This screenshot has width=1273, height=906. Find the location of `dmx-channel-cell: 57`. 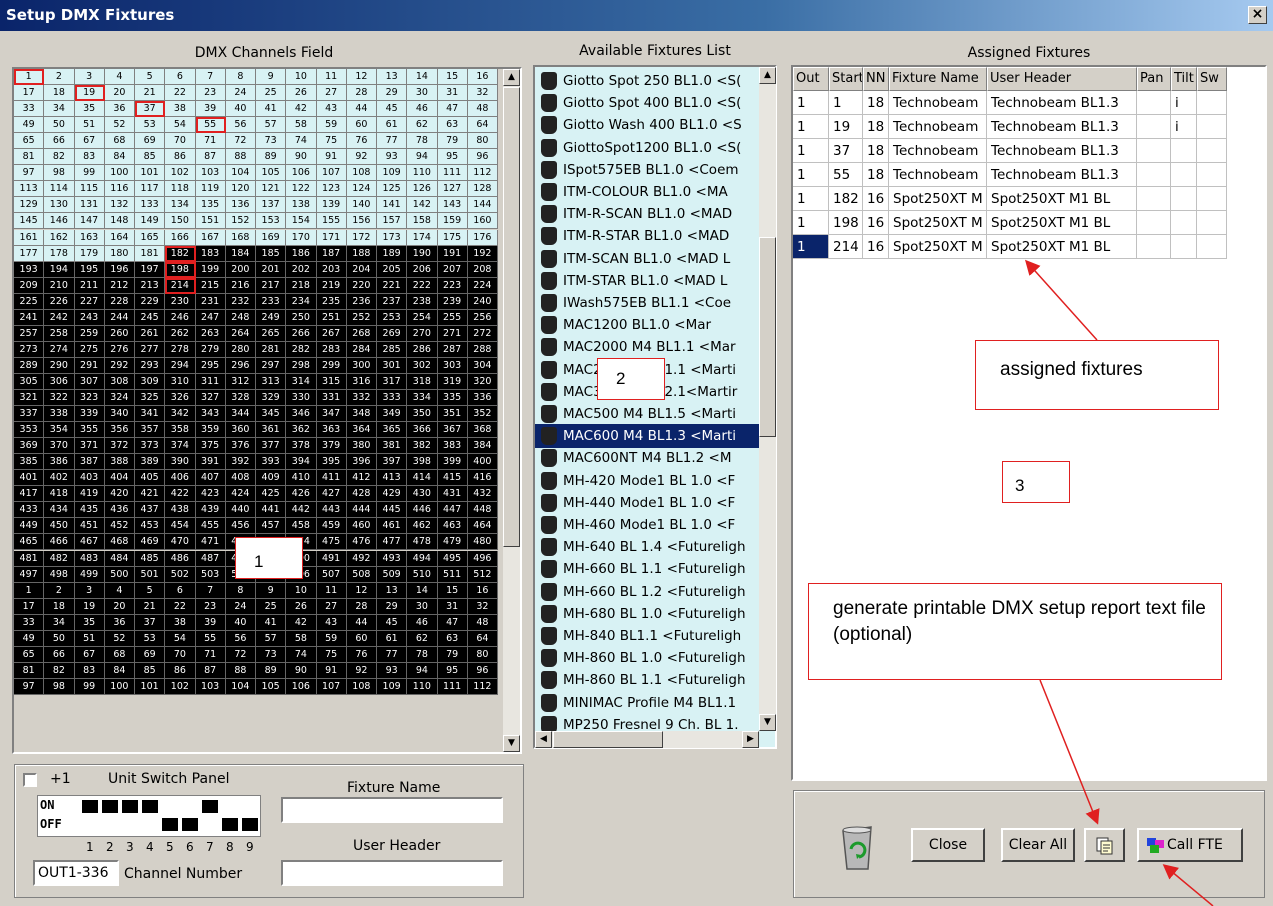

dmx-channel-cell: 57 is located at coordinates (271, 125).